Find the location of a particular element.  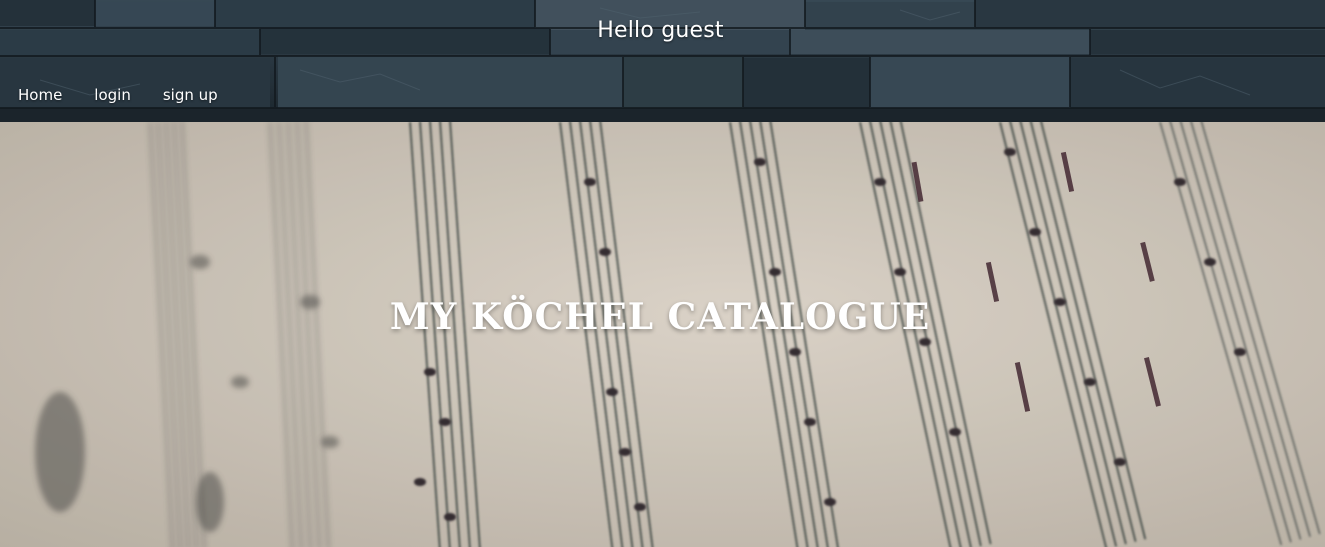

greeting-text: Hello guest is located at coordinates (660, 30).